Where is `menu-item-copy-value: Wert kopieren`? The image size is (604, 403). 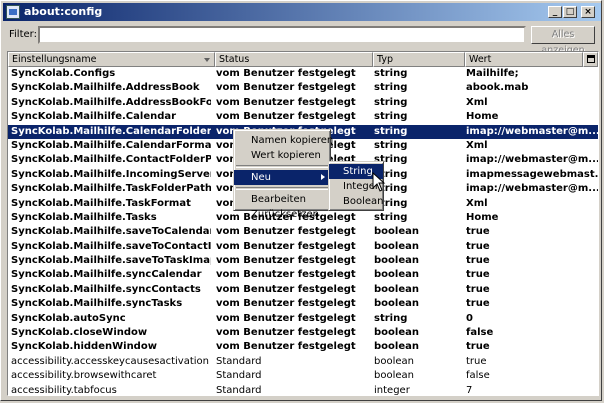 menu-item-copy-value: Wert kopieren is located at coordinates (282, 155).